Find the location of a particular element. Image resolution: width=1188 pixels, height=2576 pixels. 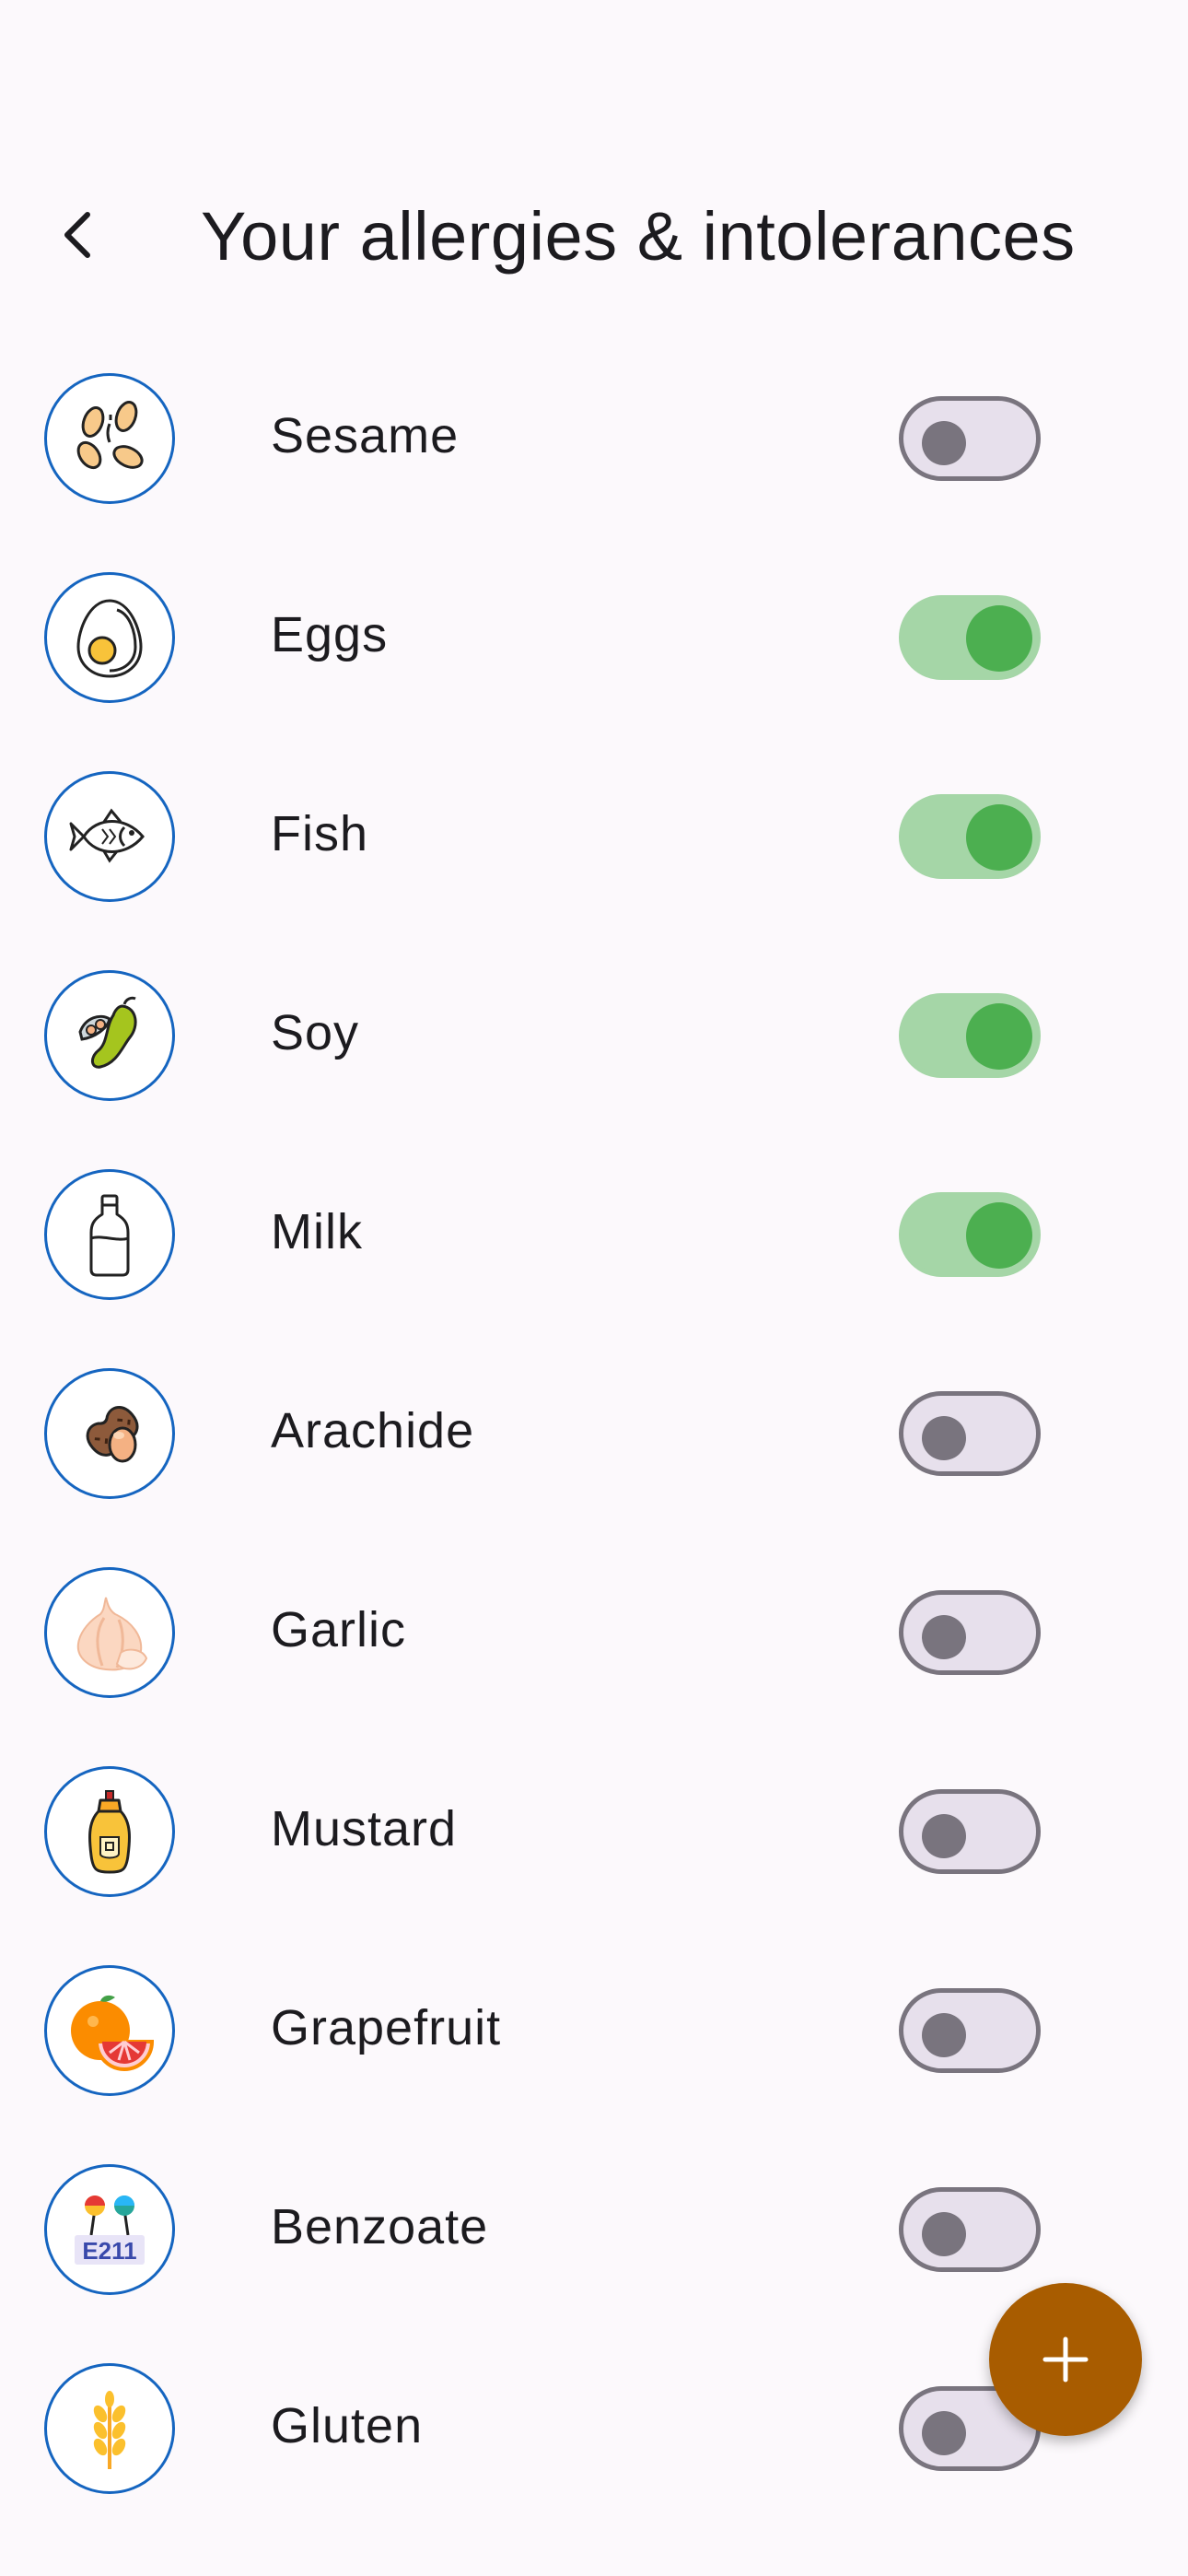

top-app-bar: Your allergies & intolerances is located at coordinates (594, 239).